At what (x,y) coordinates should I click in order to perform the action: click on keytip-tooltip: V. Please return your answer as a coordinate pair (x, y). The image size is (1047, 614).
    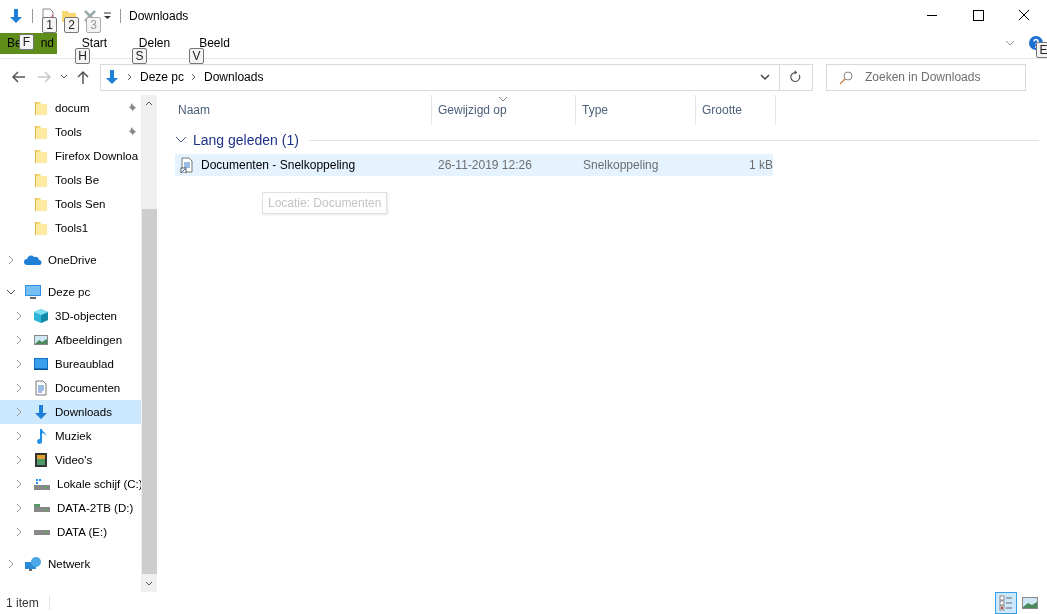
    Looking at the image, I should click on (196, 56).